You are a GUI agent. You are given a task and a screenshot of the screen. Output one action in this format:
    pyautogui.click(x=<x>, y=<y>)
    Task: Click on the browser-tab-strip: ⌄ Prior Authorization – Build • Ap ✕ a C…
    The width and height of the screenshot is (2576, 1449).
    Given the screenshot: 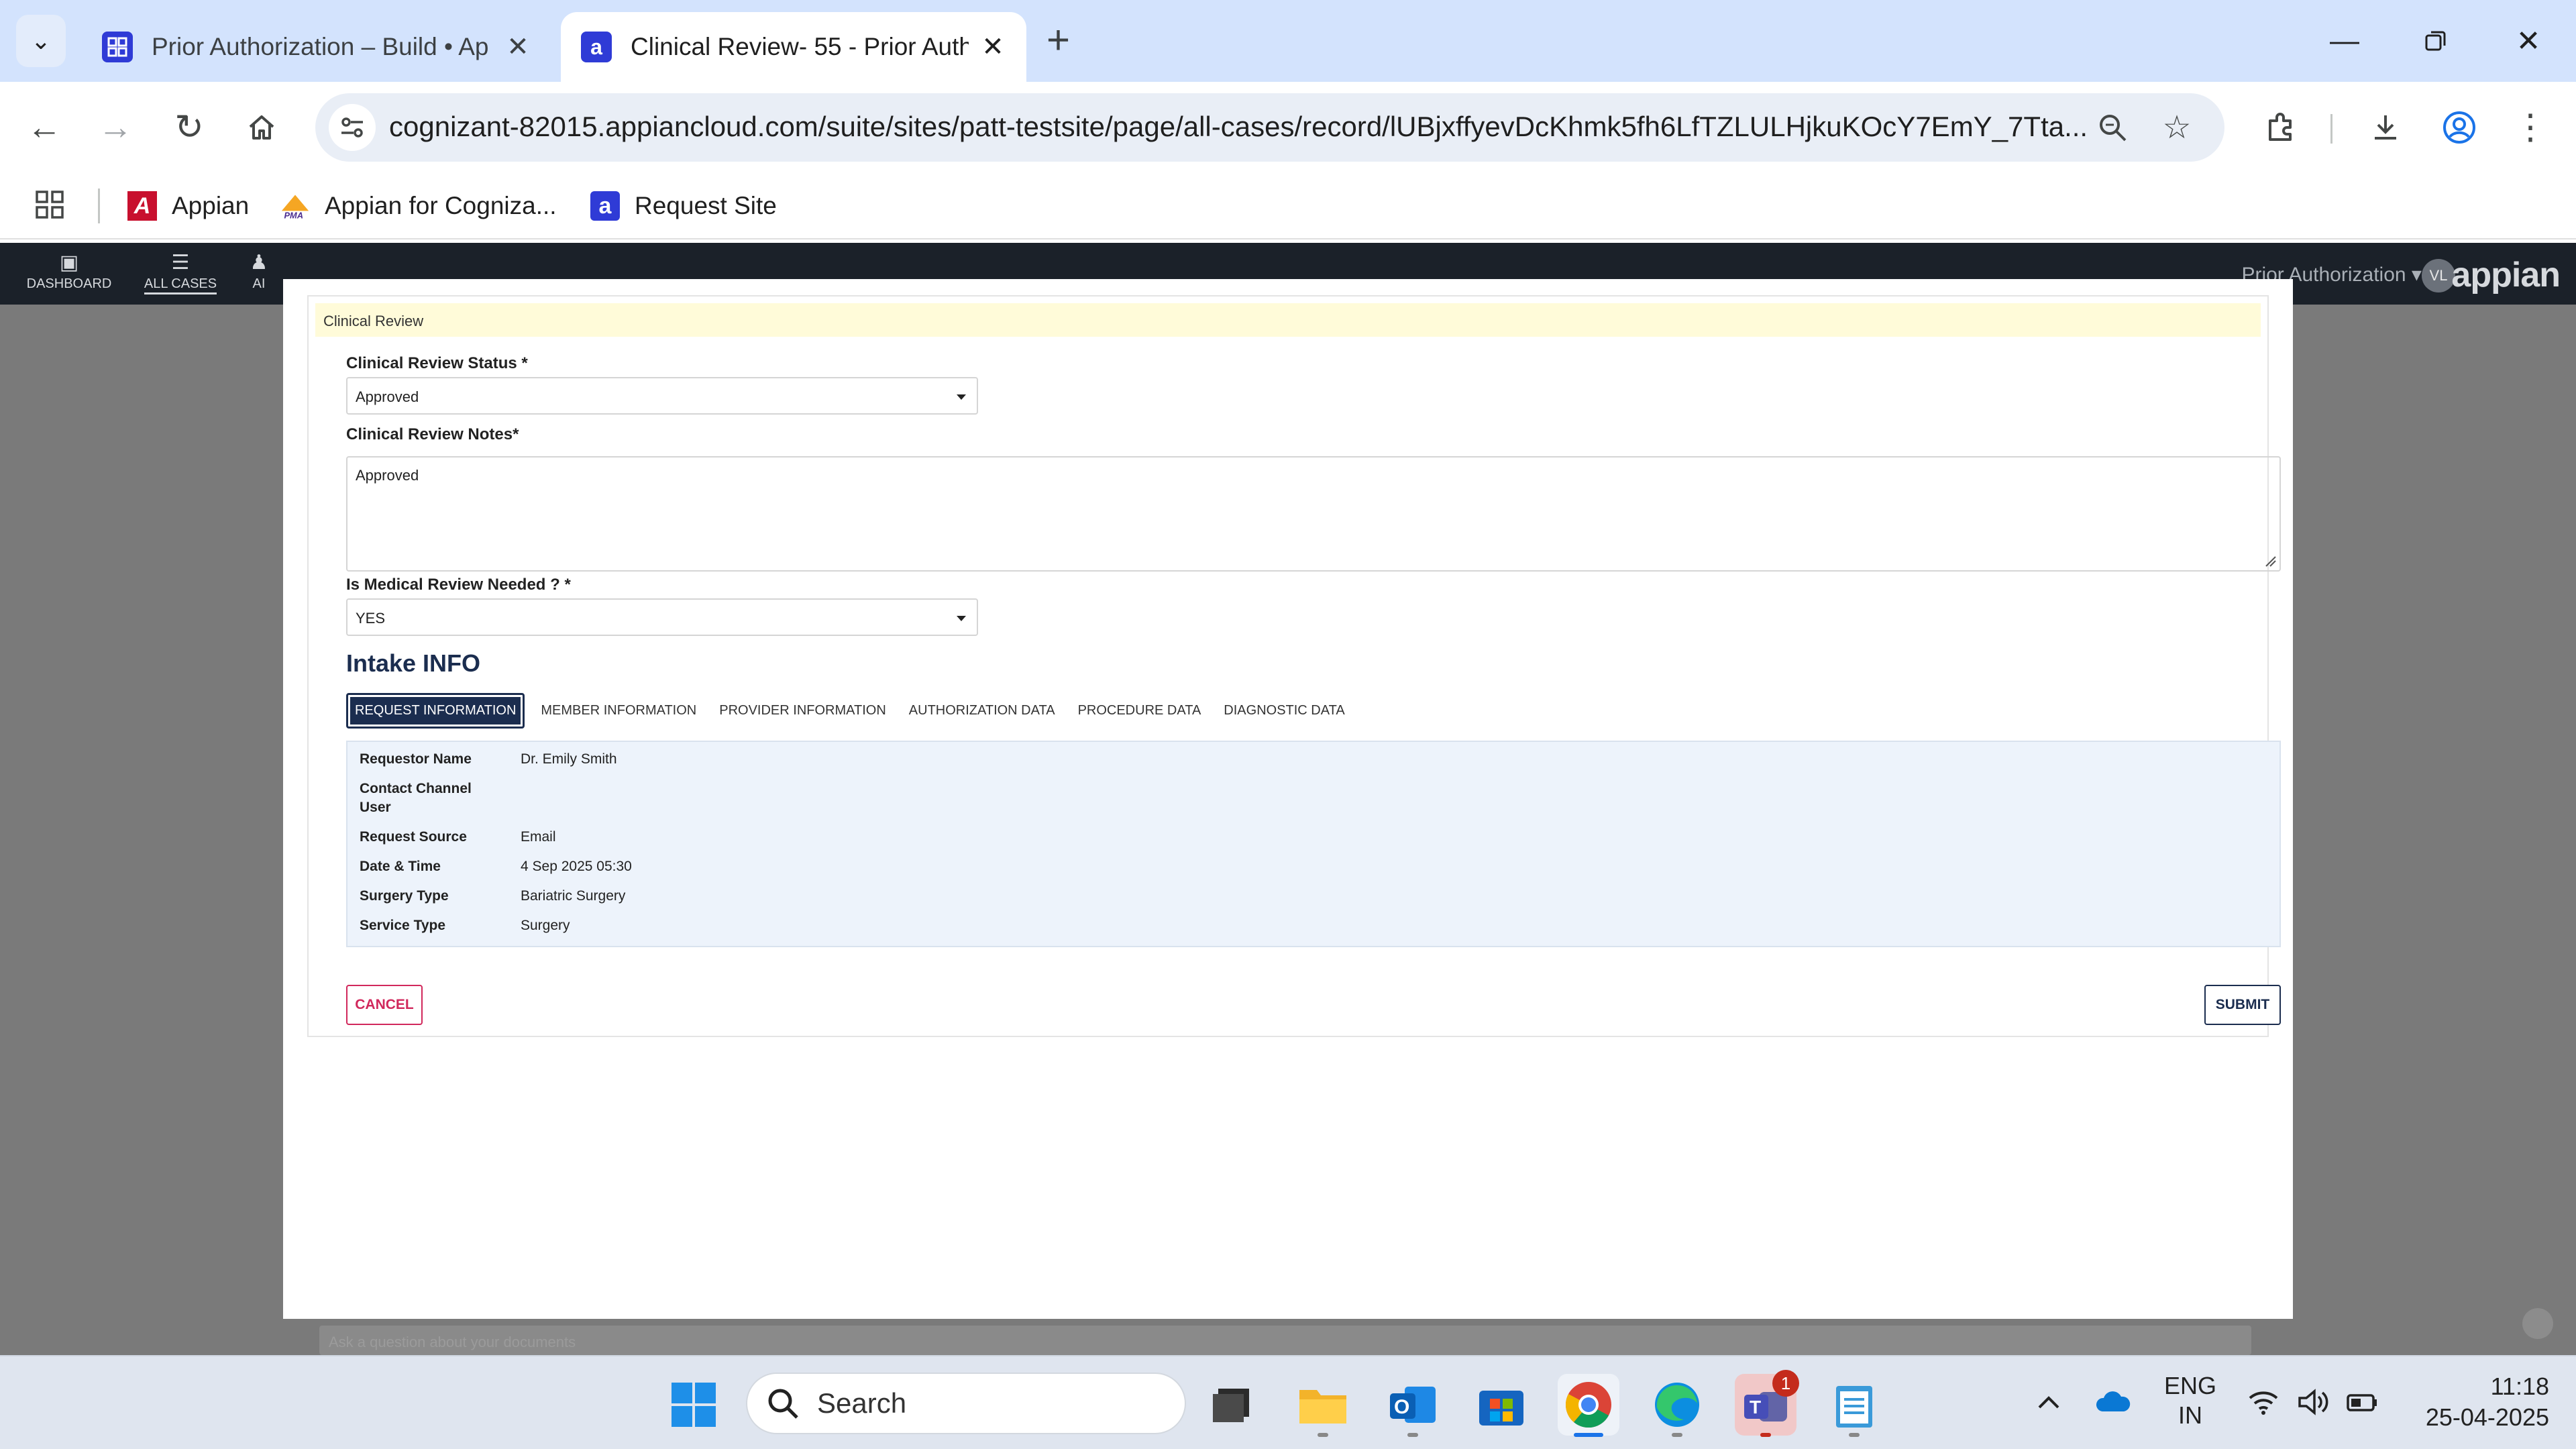 What is the action you would take?
    pyautogui.click(x=1288, y=41)
    